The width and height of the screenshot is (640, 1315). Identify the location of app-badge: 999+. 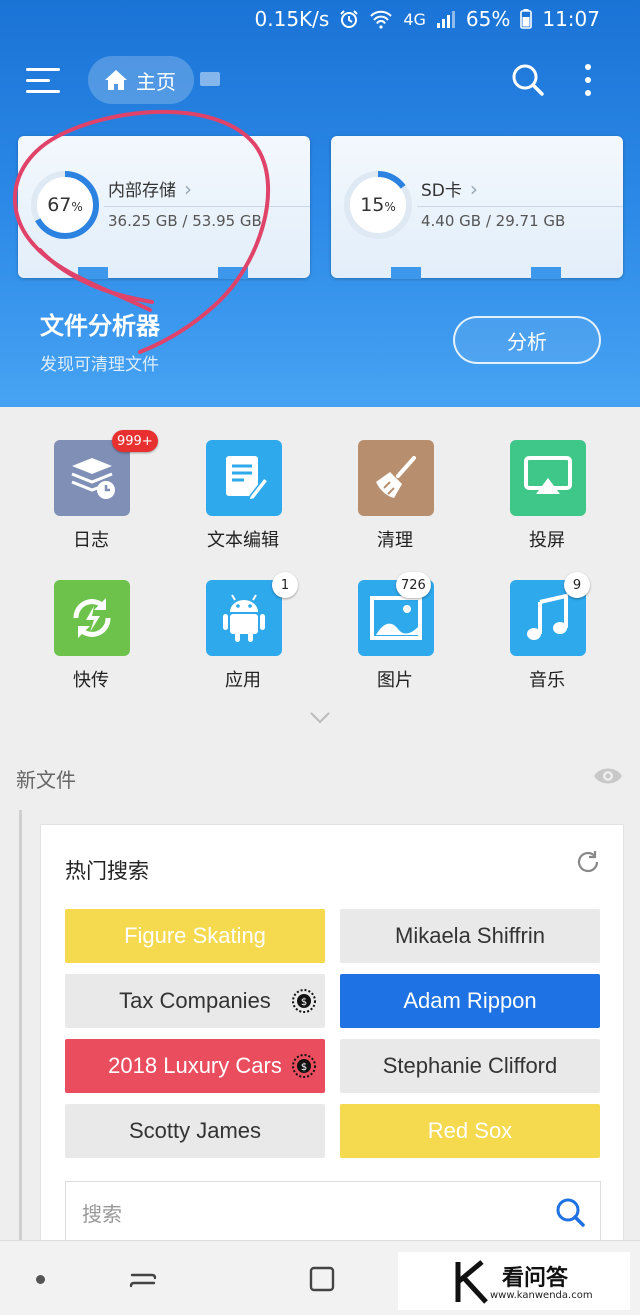
(135, 441).